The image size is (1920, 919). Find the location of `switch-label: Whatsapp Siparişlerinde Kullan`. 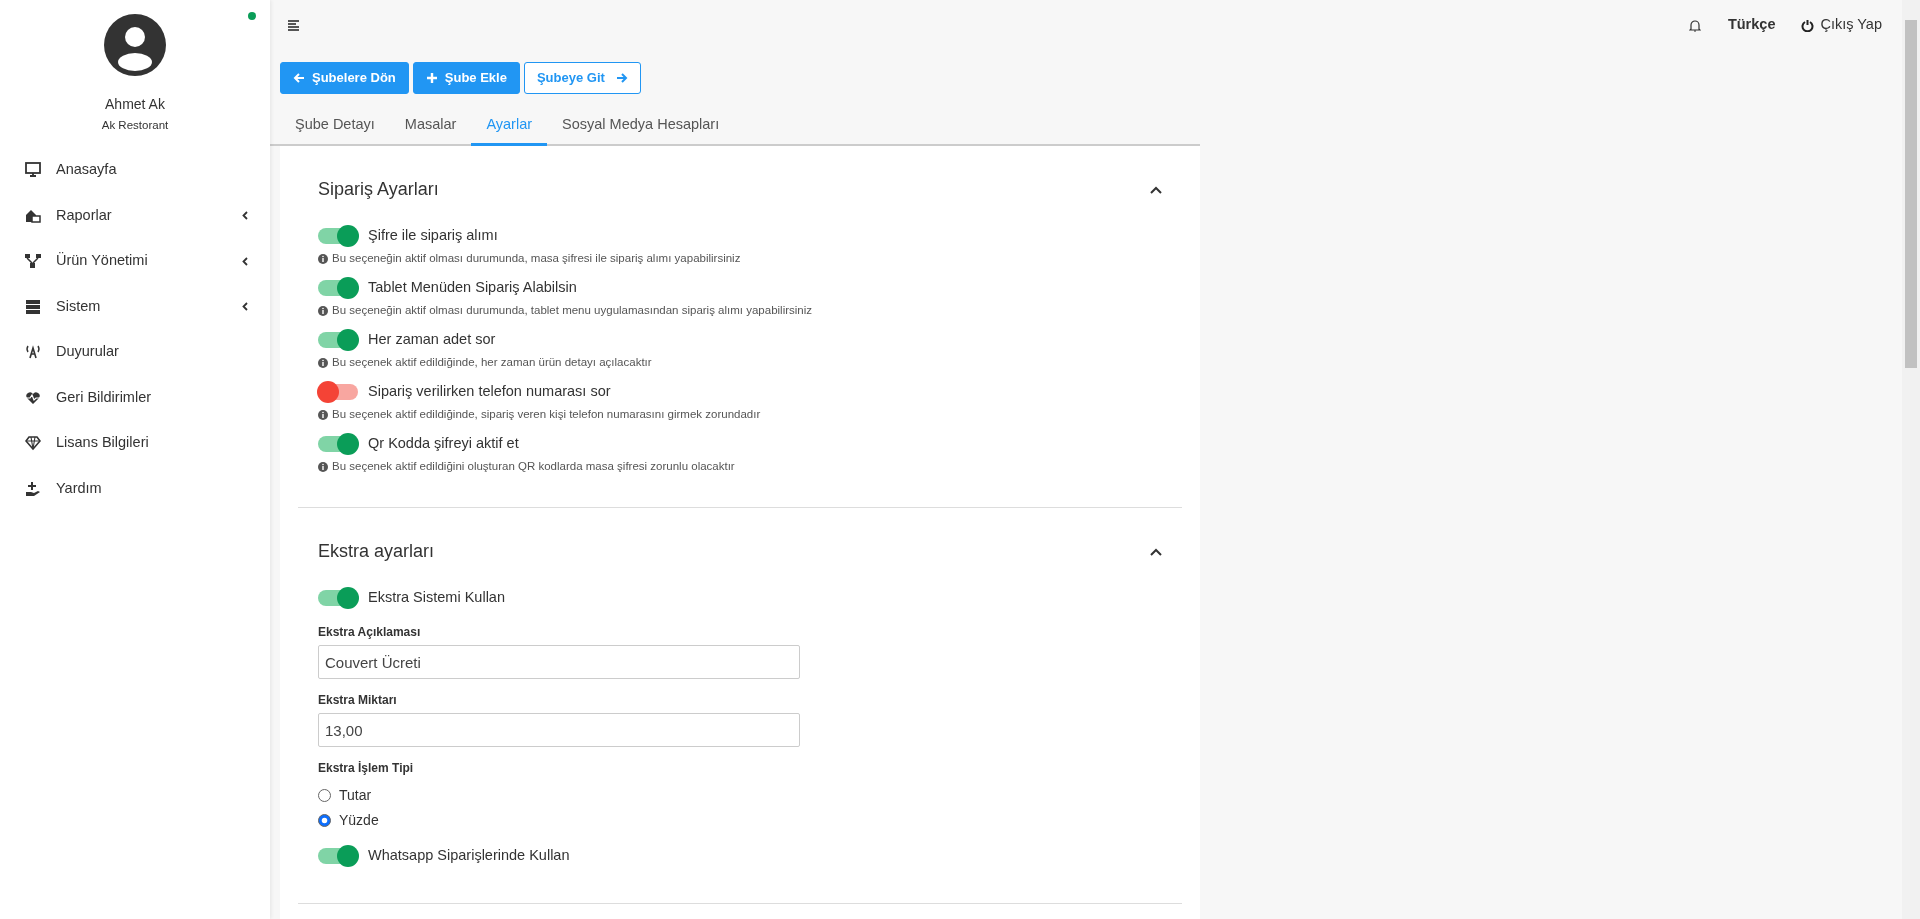

switch-label: Whatsapp Siparişlerinde Kullan is located at coordinates (469, 855).